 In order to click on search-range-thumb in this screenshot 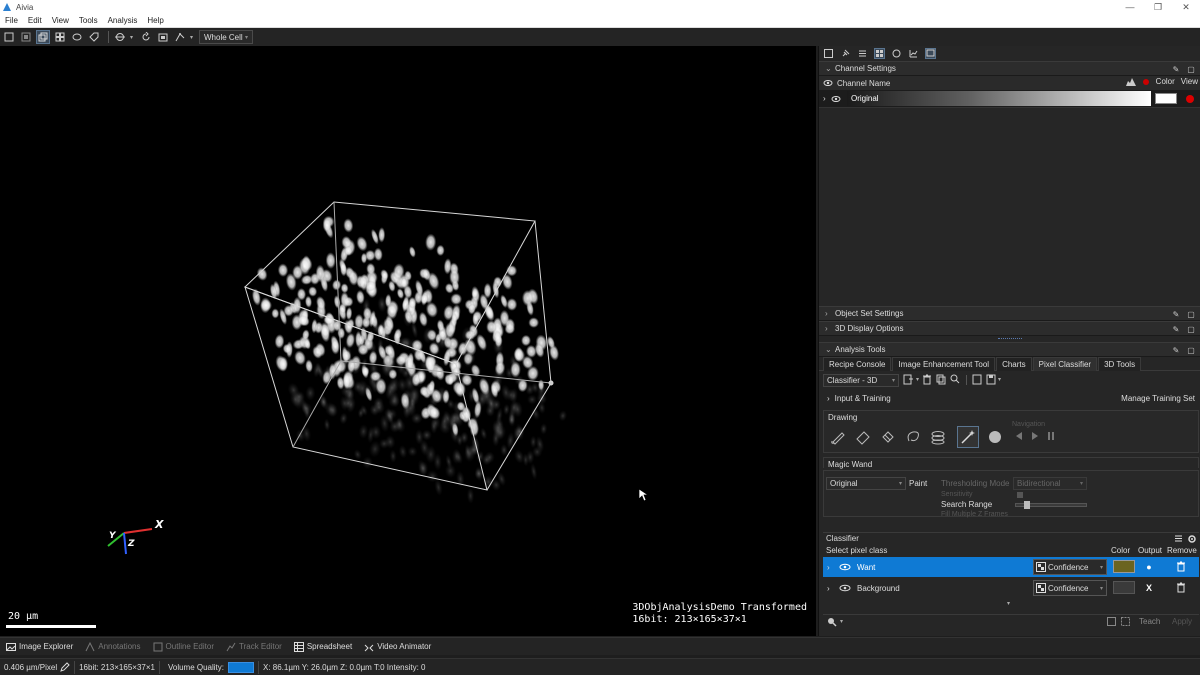, I will do `click(1026, 505)`.